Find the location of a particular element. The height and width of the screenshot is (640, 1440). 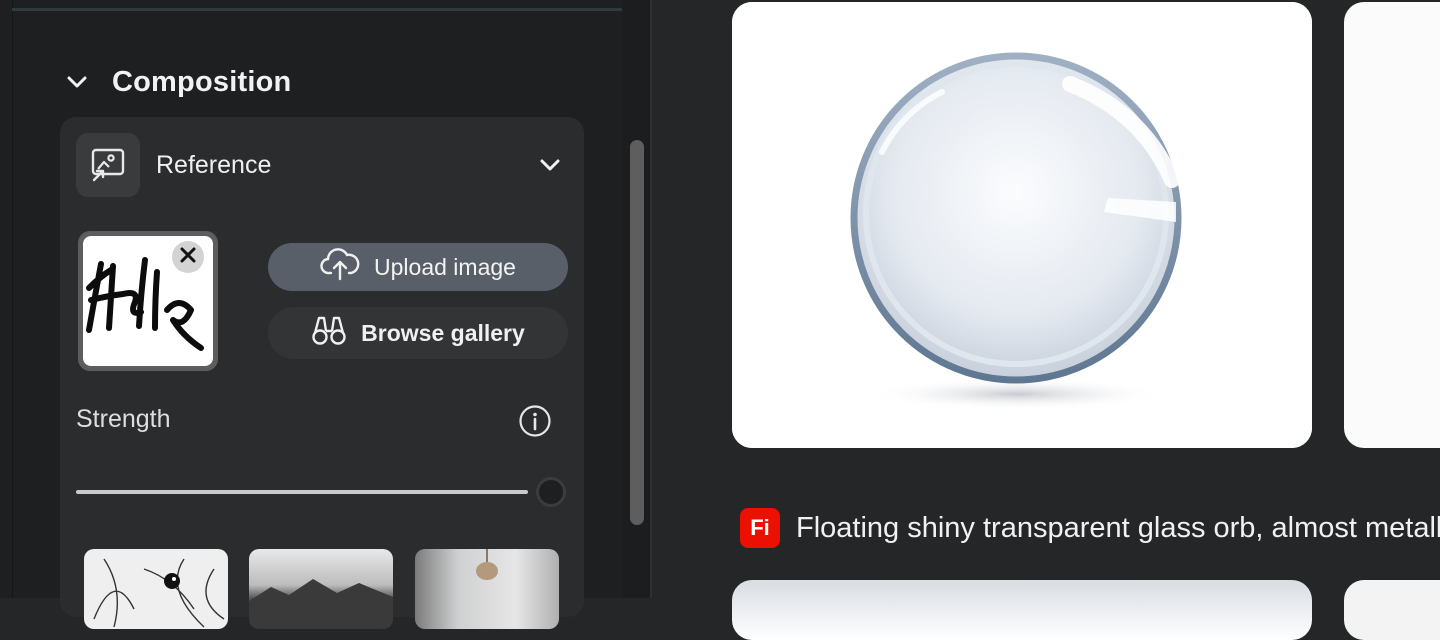

strength-label: Strength is located at coordinates (123, 419).